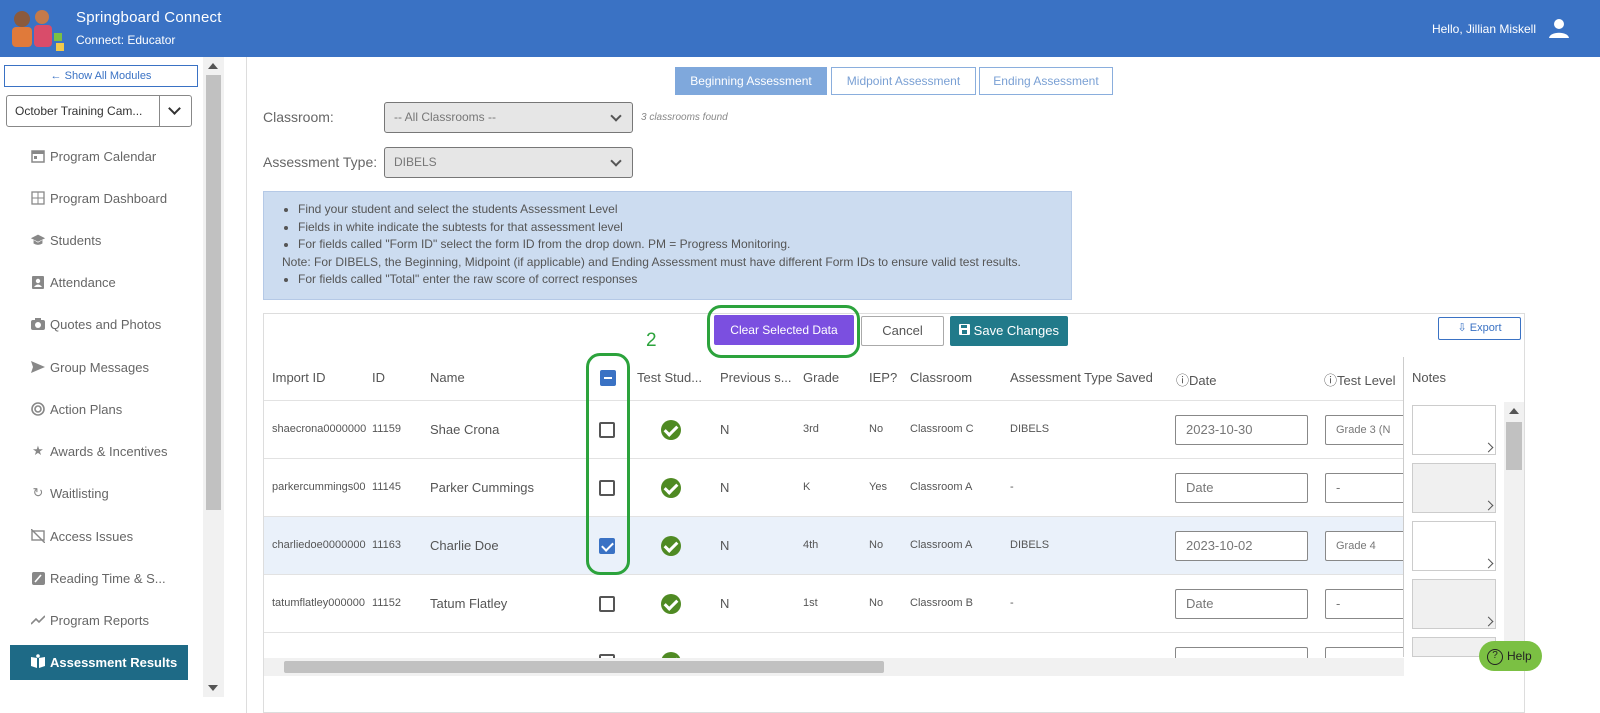  What do you see at coordinates (99, 662) in the screenshot?
I see `sidebar-item-assessment-results: Assessment Results` at bounding box center [99, 662].